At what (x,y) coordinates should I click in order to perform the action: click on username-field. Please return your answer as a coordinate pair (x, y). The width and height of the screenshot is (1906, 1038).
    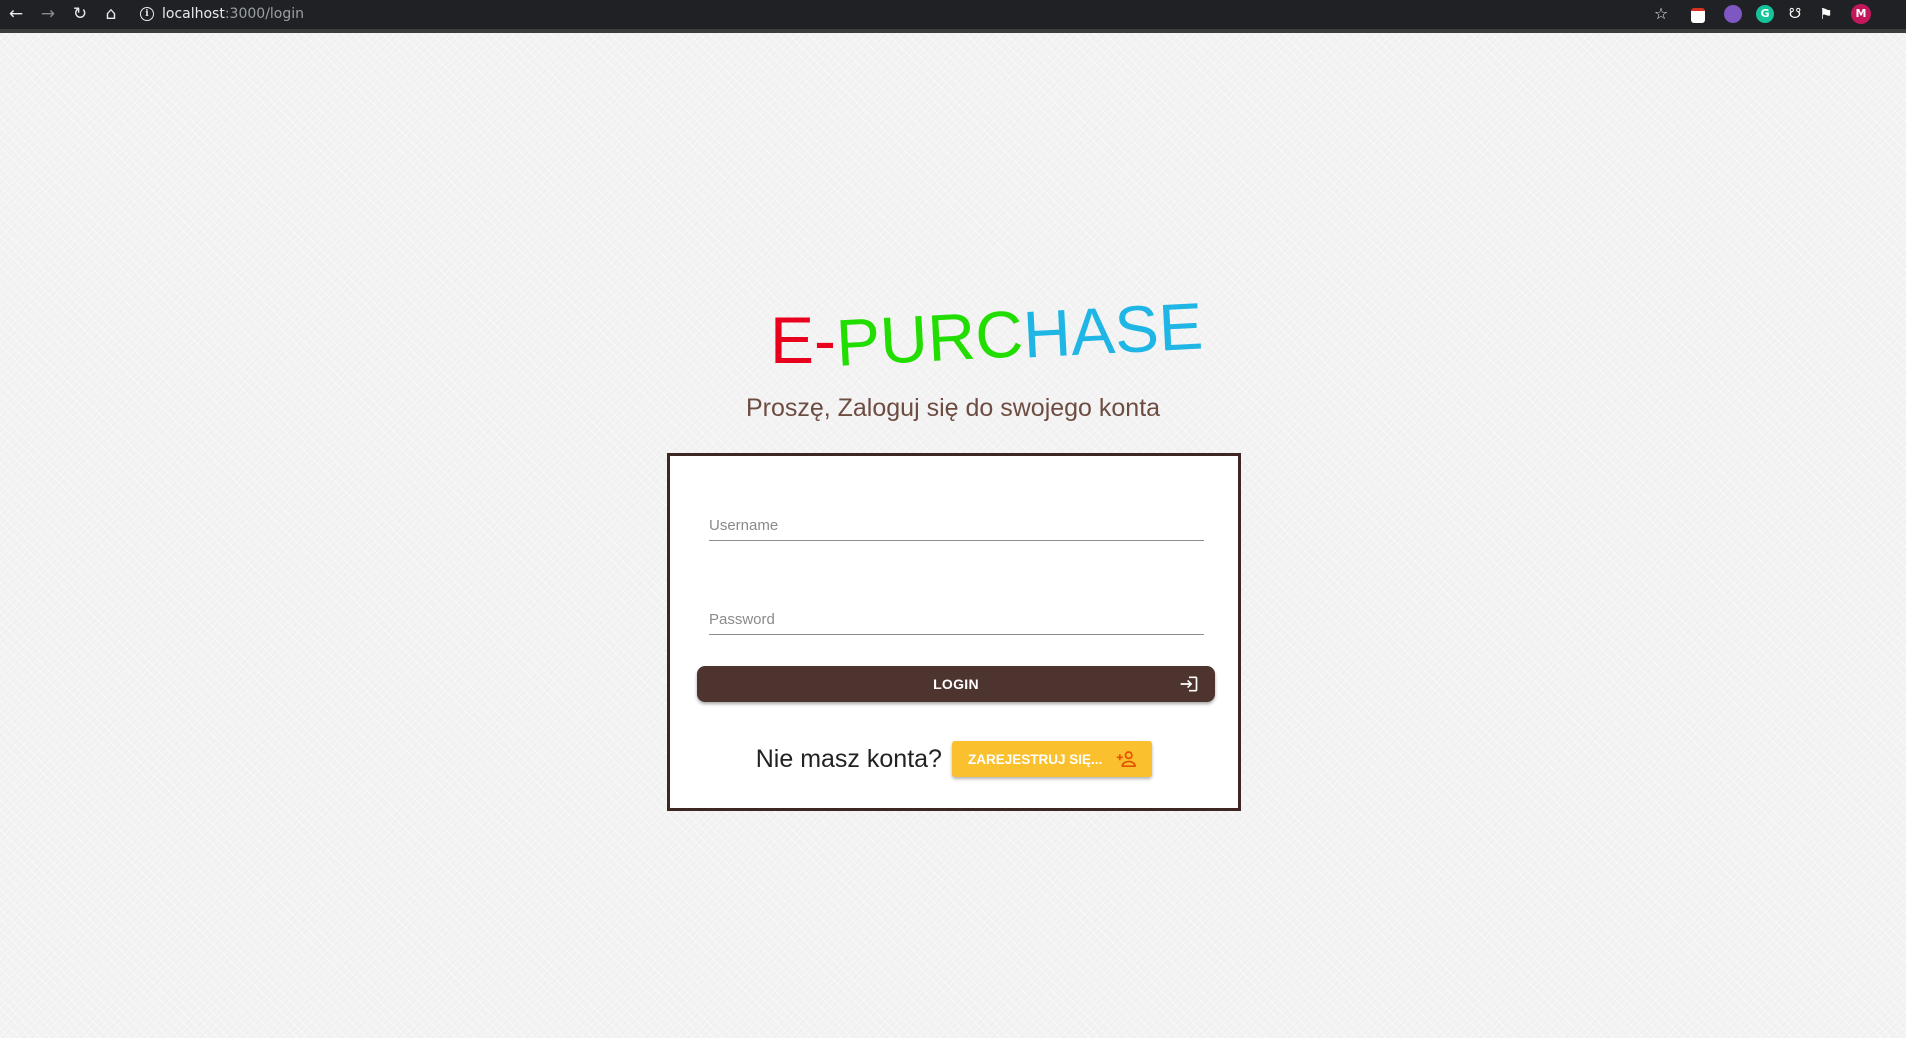
    Looking at the image, I should click on (956, 515).